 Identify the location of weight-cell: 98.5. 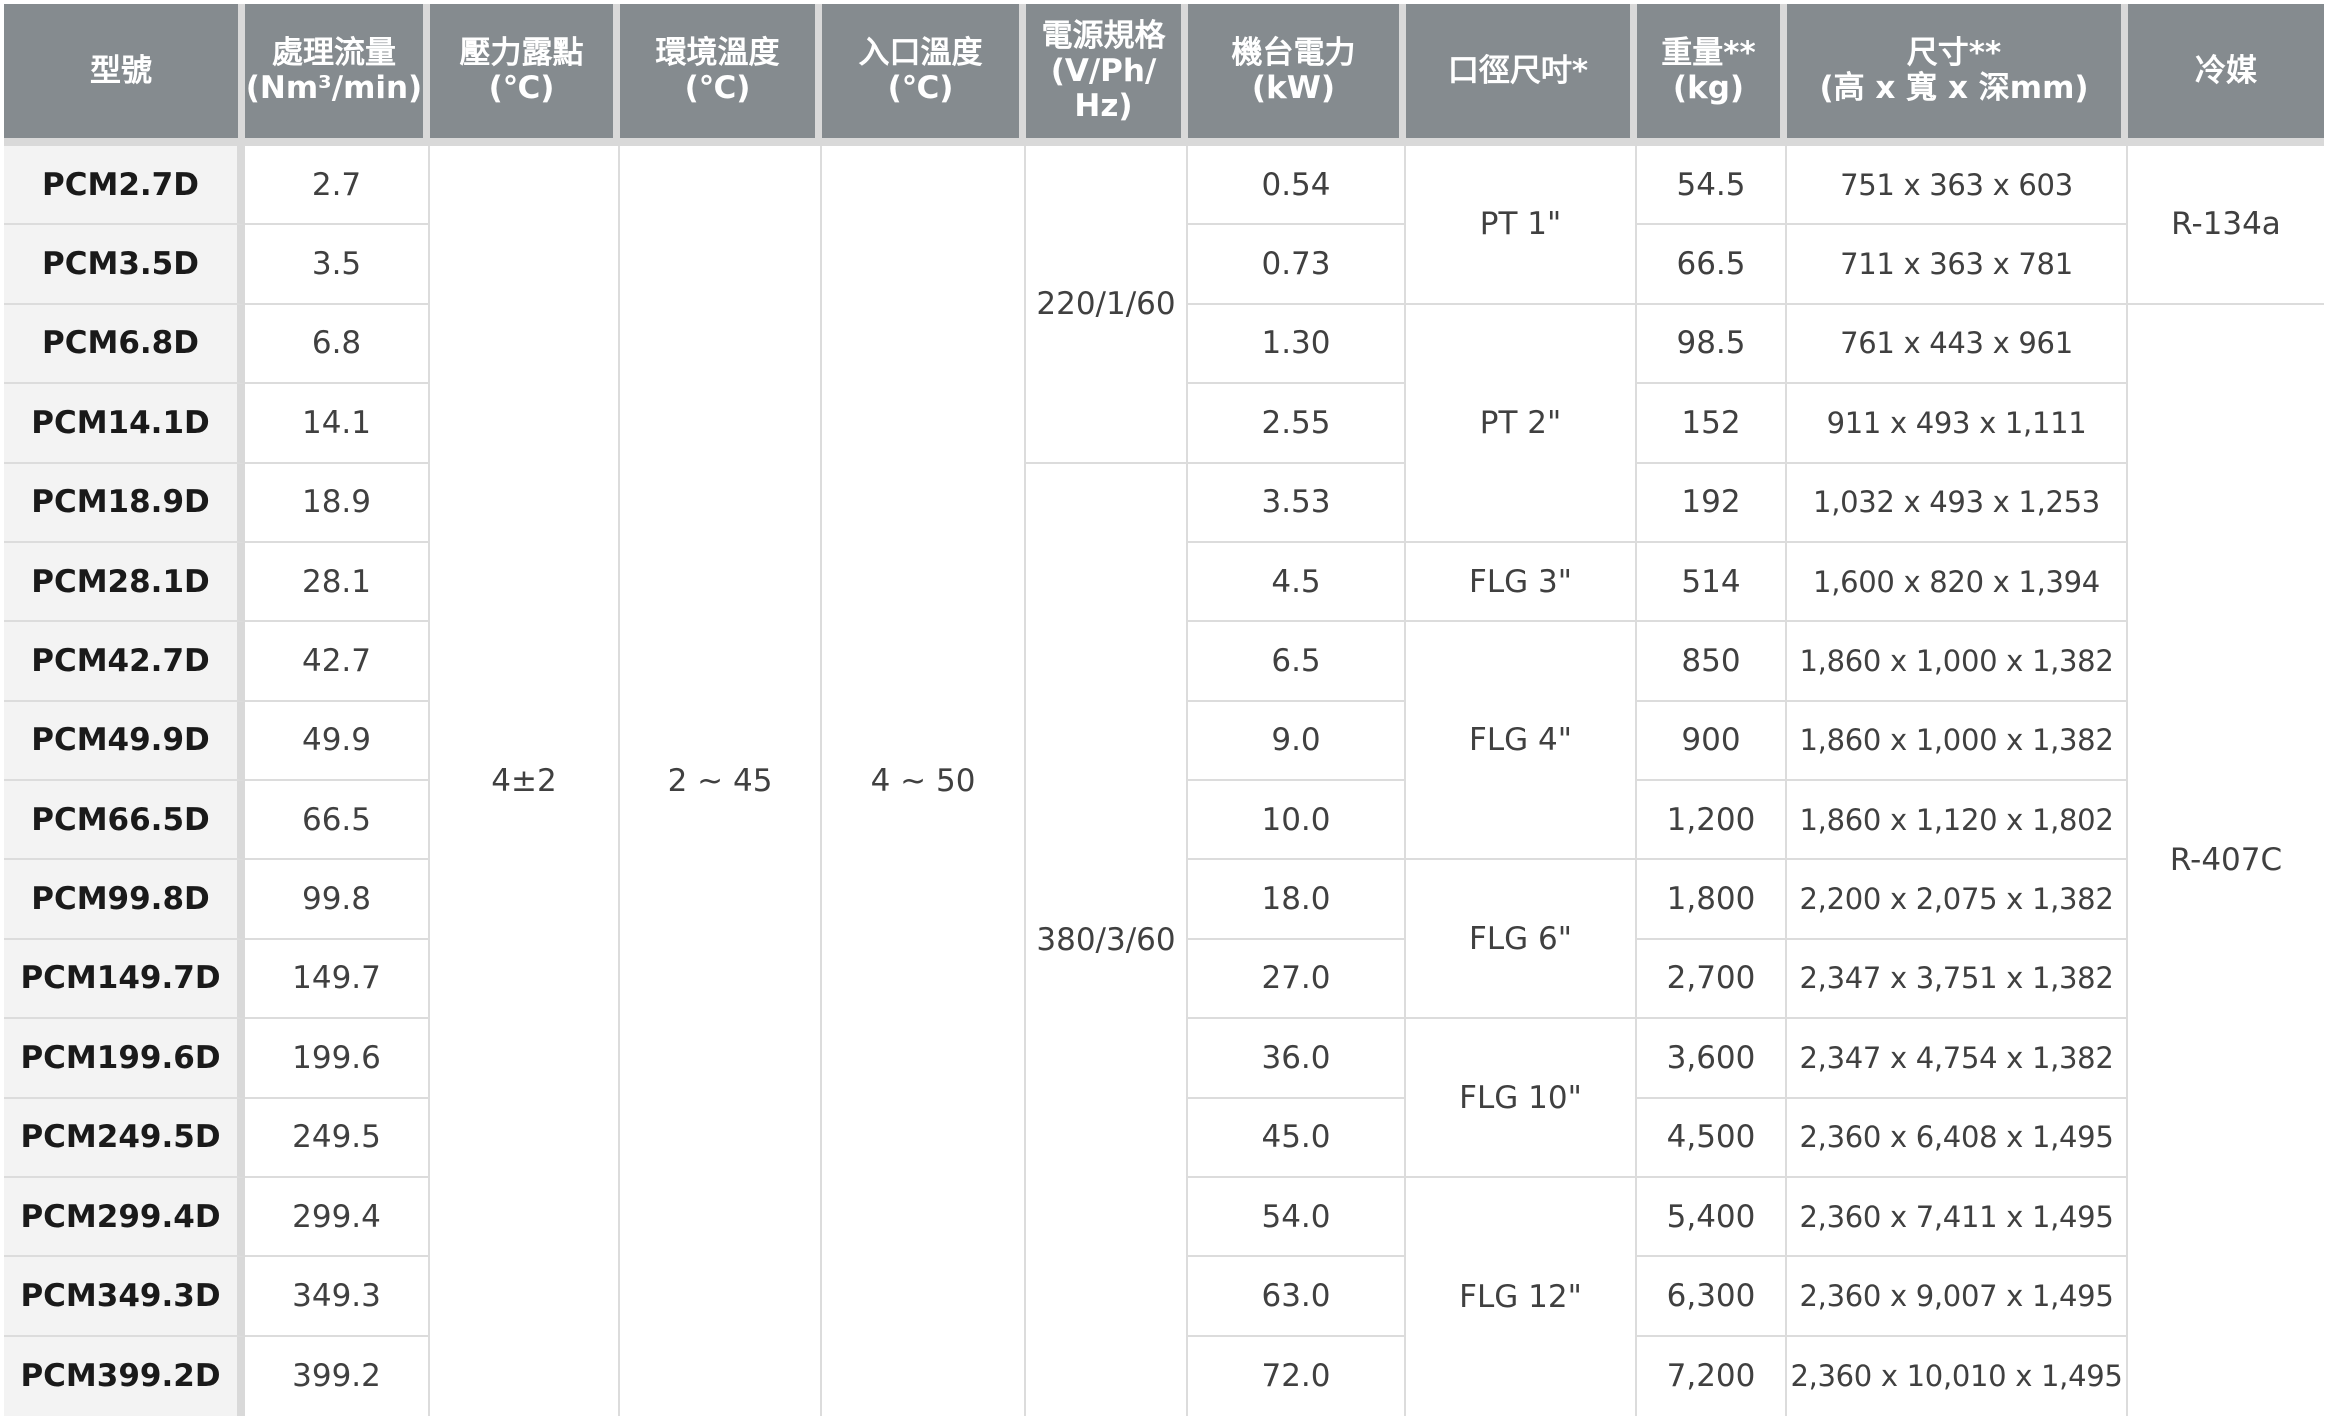
(1712, 344).